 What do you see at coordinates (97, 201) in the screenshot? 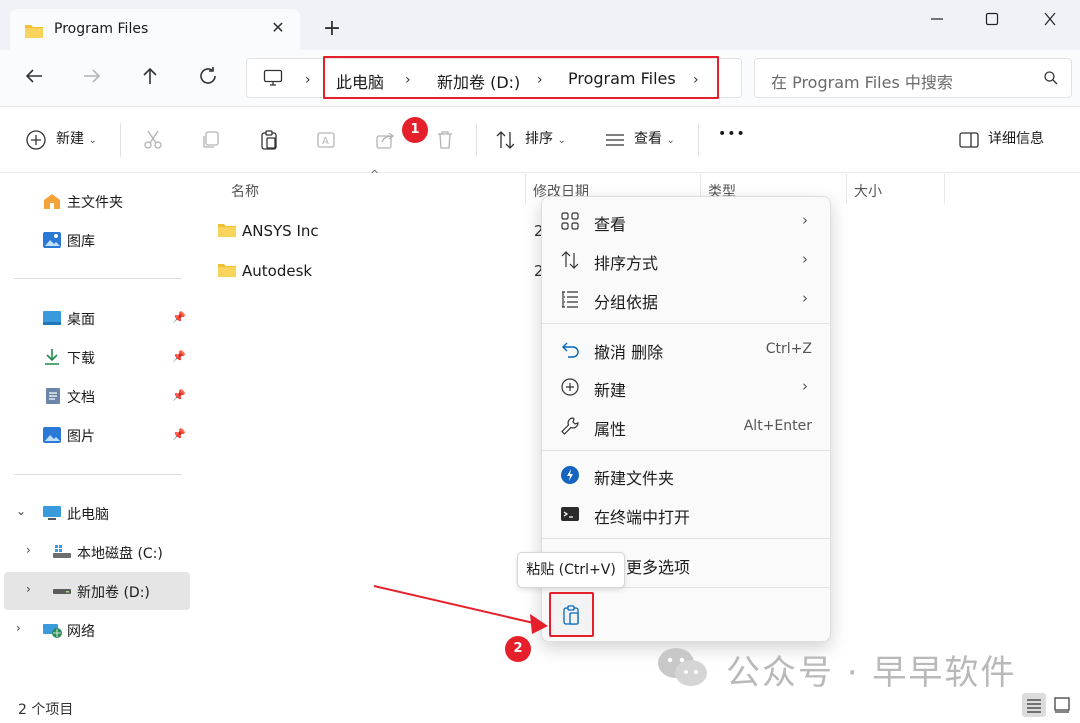
I see `sidebar-item-home: 主文件夹` at bounding box center [97, 201].